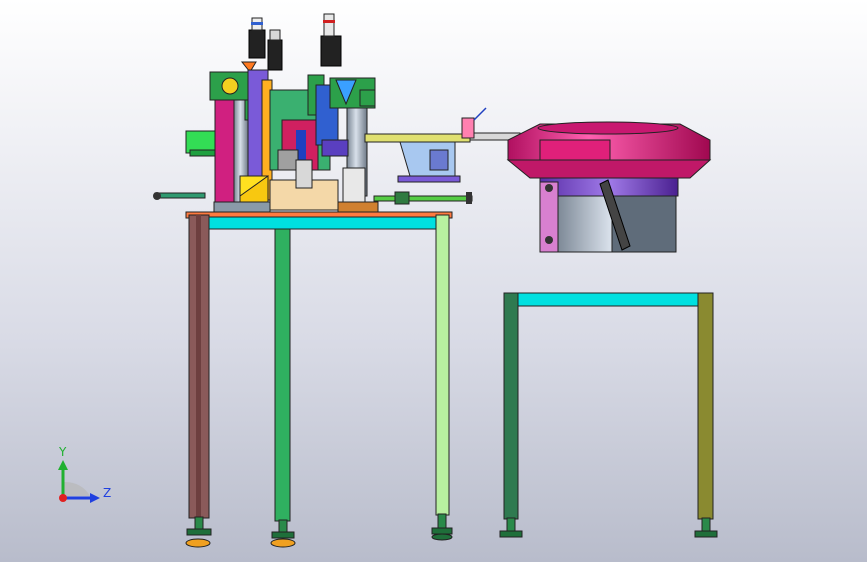 The height and width of the screenshot is (562, 867). What do you see at coordinates (198, 366) in the screenshot?
I see `leg-left-shade` at bounding box center [198, 366].